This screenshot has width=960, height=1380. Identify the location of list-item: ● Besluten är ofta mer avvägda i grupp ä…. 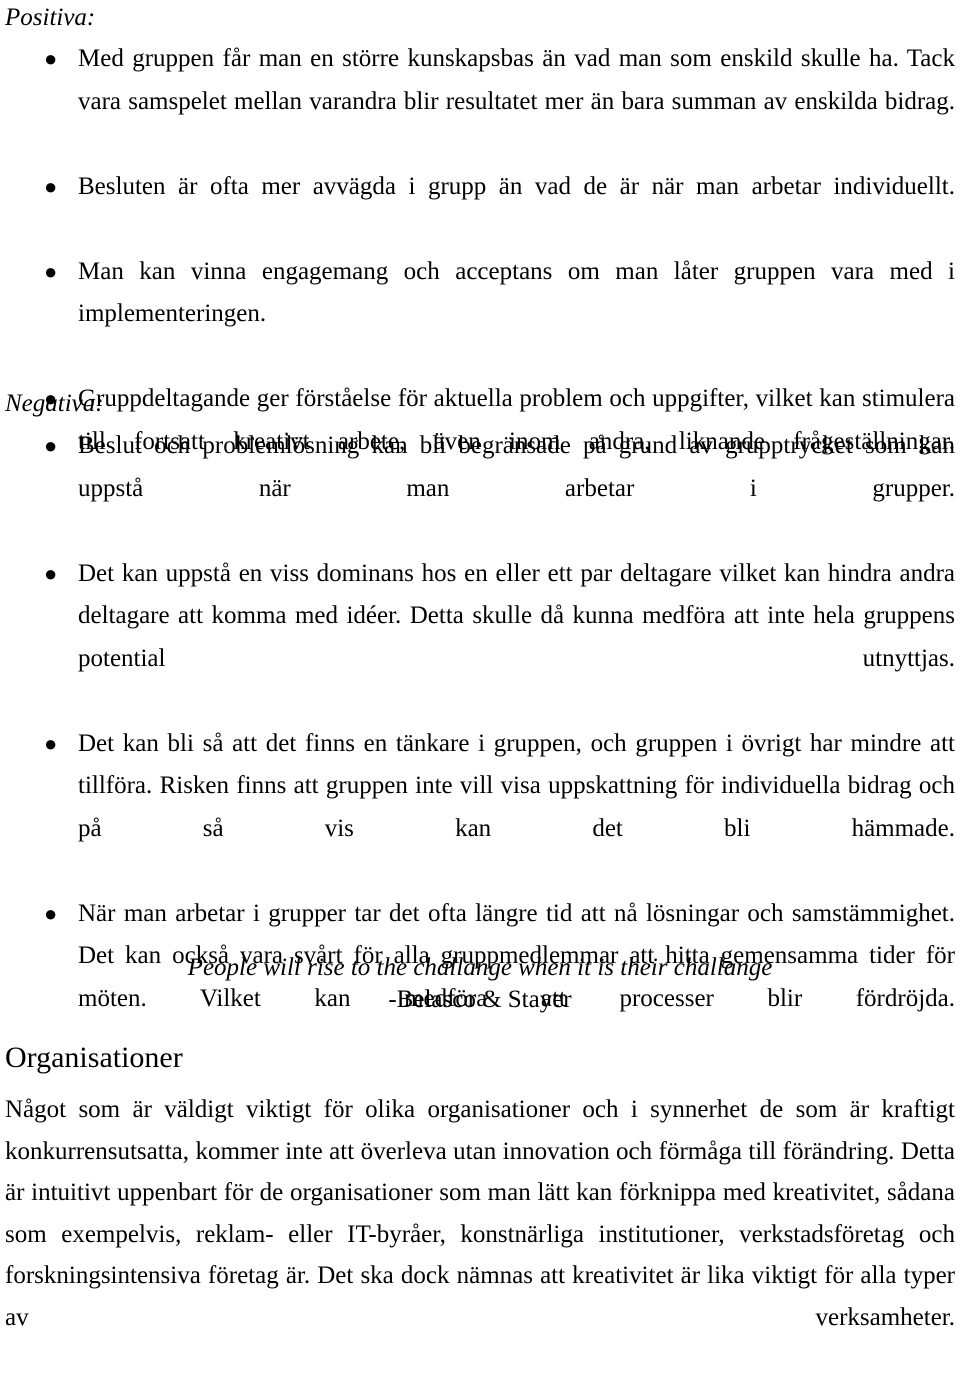
(480, 208).